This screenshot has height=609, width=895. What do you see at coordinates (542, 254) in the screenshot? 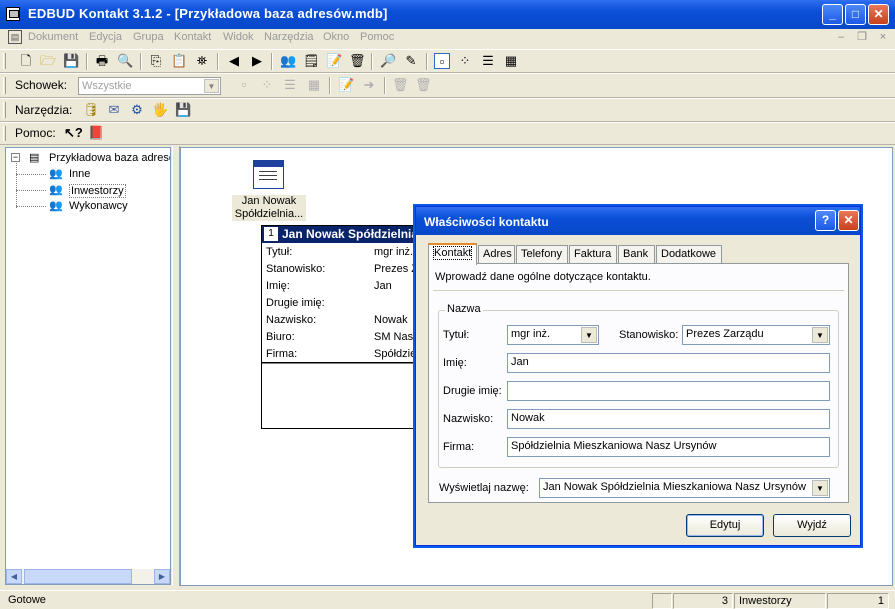
I see `tab-telefony: Telefony` at bounding box center [542, 254].